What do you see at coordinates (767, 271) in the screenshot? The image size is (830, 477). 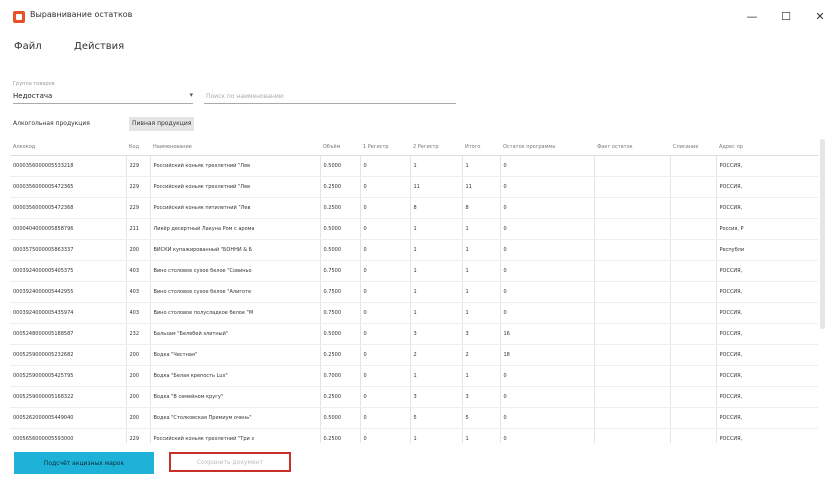 I see `table-cell: РОССИЯ,` at bounding box center [767, 271].